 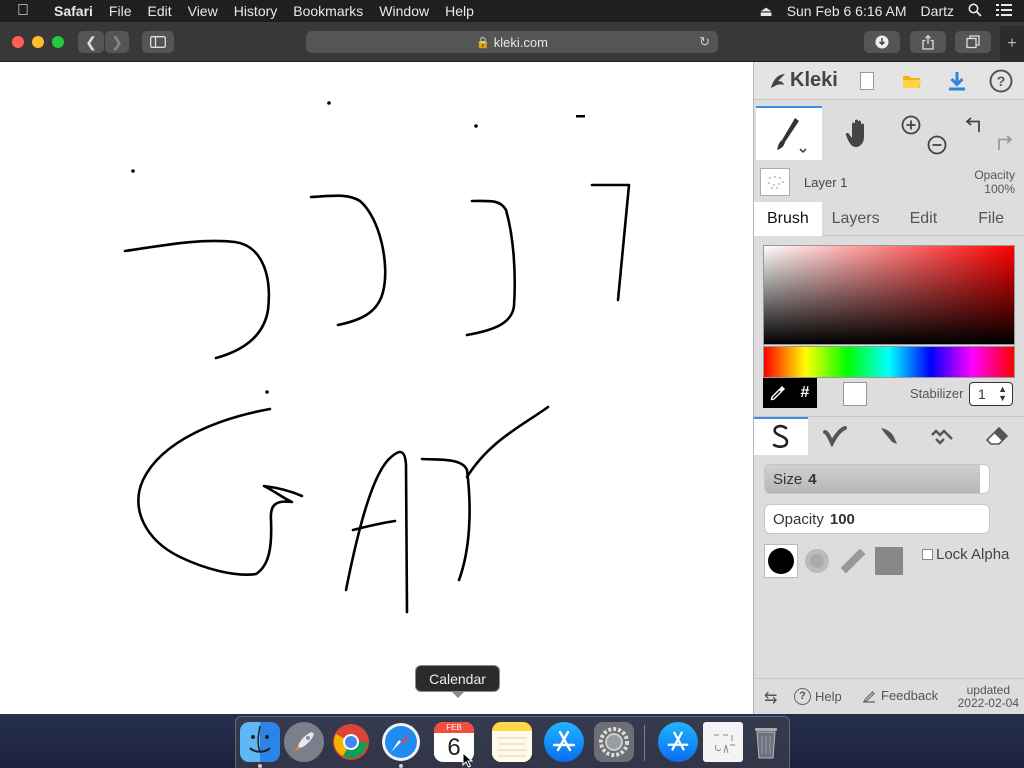 I want to click on help-link: ? Help, so click(x=818, y=696).